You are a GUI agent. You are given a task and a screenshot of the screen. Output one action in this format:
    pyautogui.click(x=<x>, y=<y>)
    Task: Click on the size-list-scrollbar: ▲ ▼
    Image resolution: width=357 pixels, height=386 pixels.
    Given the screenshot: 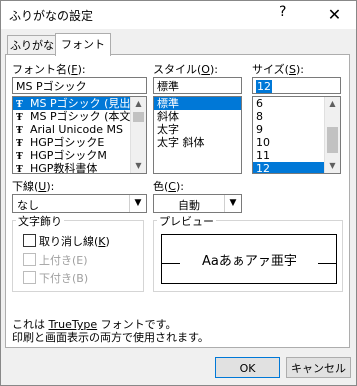 What is the action you would take?
    pyautogui.click(x=332, y=135)
    